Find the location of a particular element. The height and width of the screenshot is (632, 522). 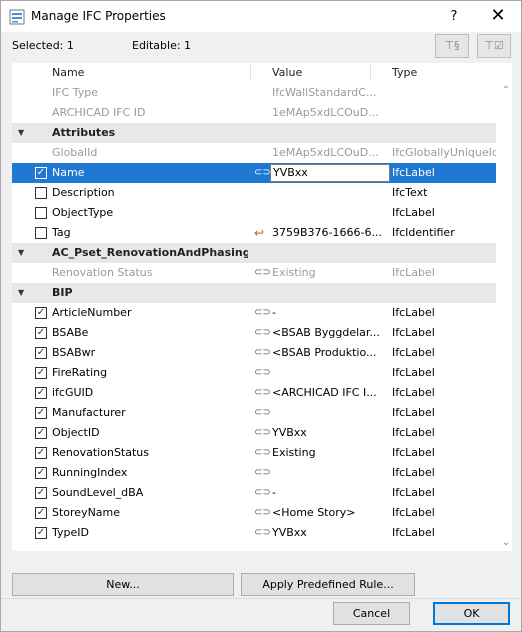

property-row: ✓ ⊂⊃ TypeID YVBxx IfcLabel is located at coordinates (254, 533).